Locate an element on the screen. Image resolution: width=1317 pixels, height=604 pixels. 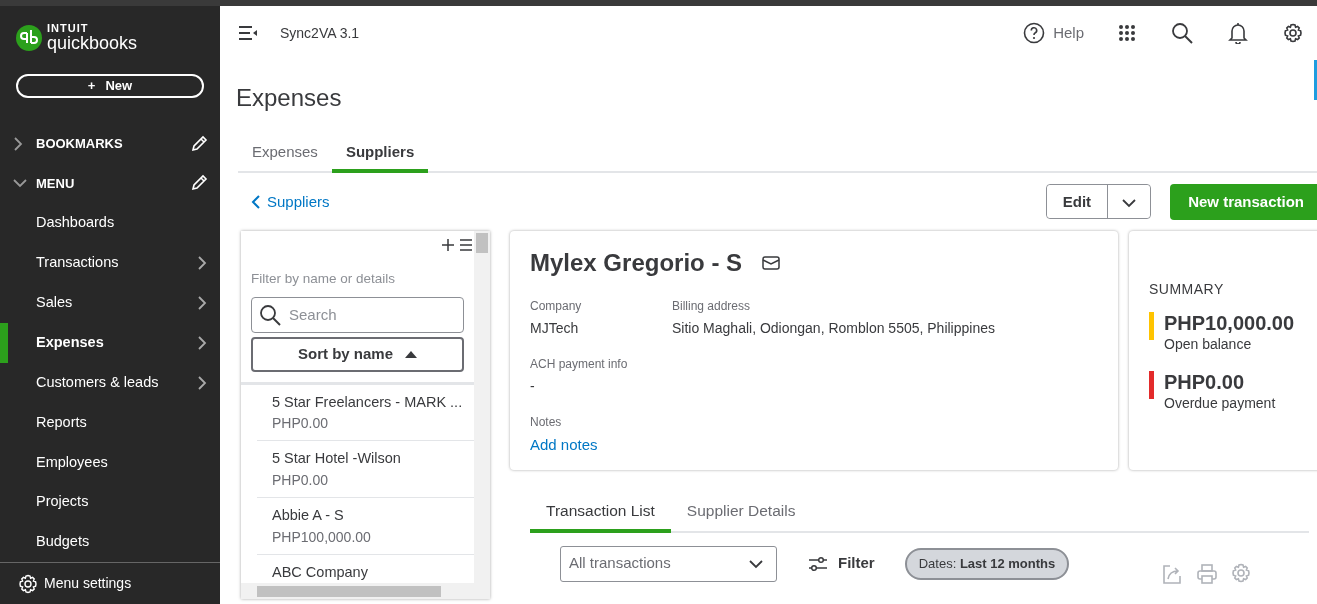
summary-label: Open balance is located at coordinates (1208, 345).